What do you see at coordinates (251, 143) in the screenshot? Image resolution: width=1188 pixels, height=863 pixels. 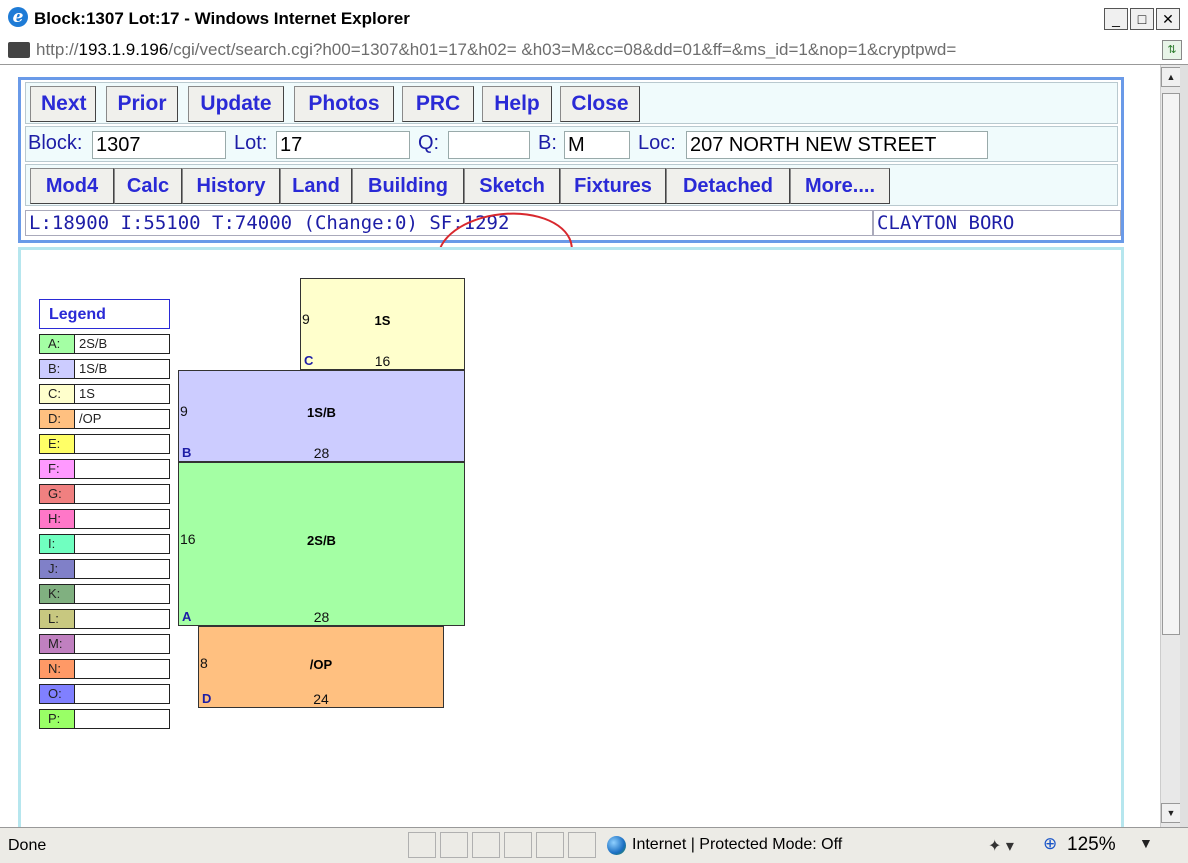 I see `lot-label: Lot:` at bounding box center [251, 143].